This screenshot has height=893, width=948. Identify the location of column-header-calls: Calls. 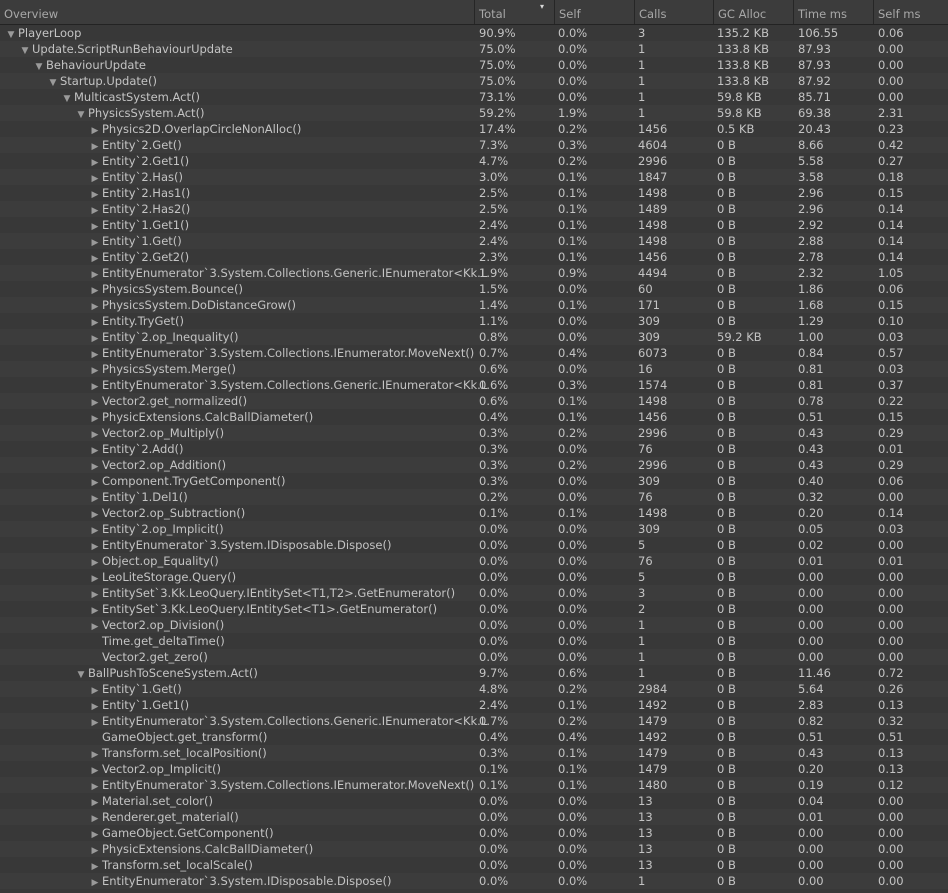
(673, 12).